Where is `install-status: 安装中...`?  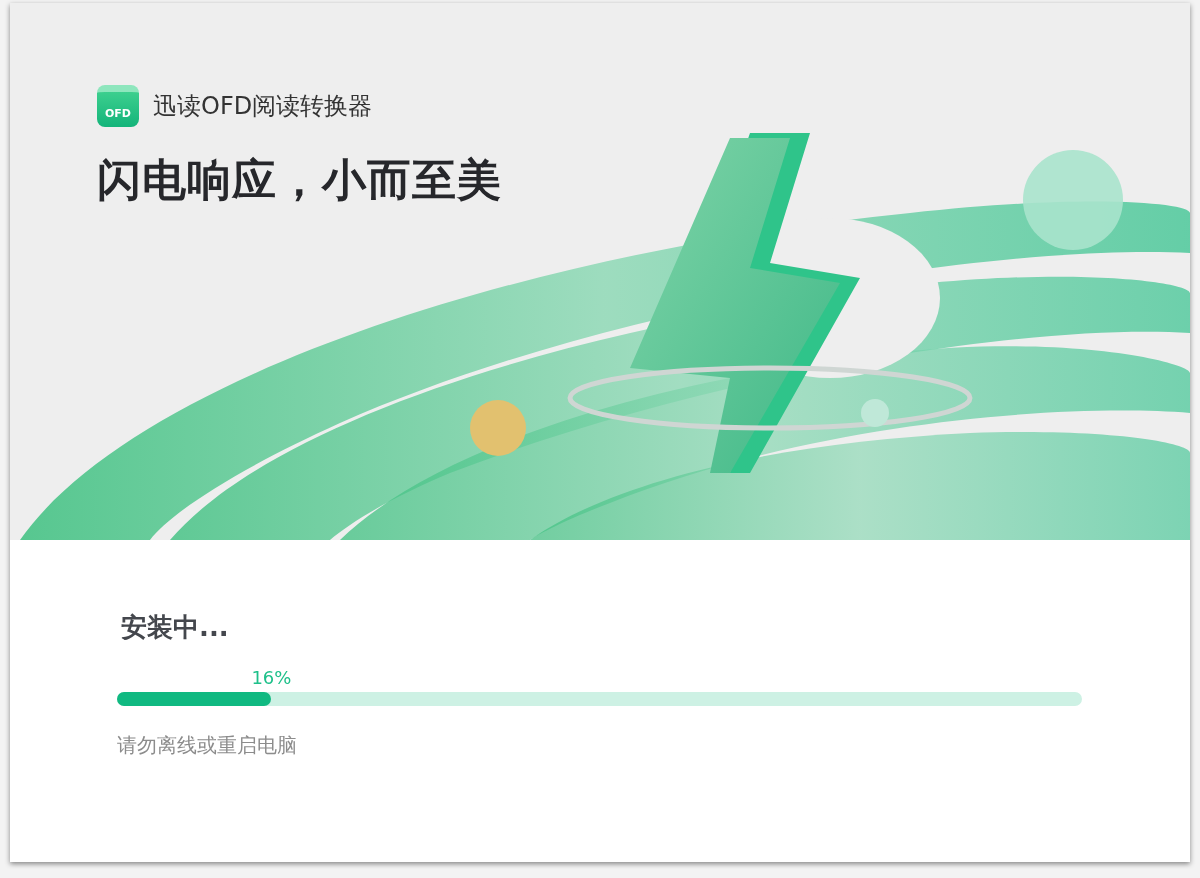
install-status: 安装中... is located at coordinates (175, 627).